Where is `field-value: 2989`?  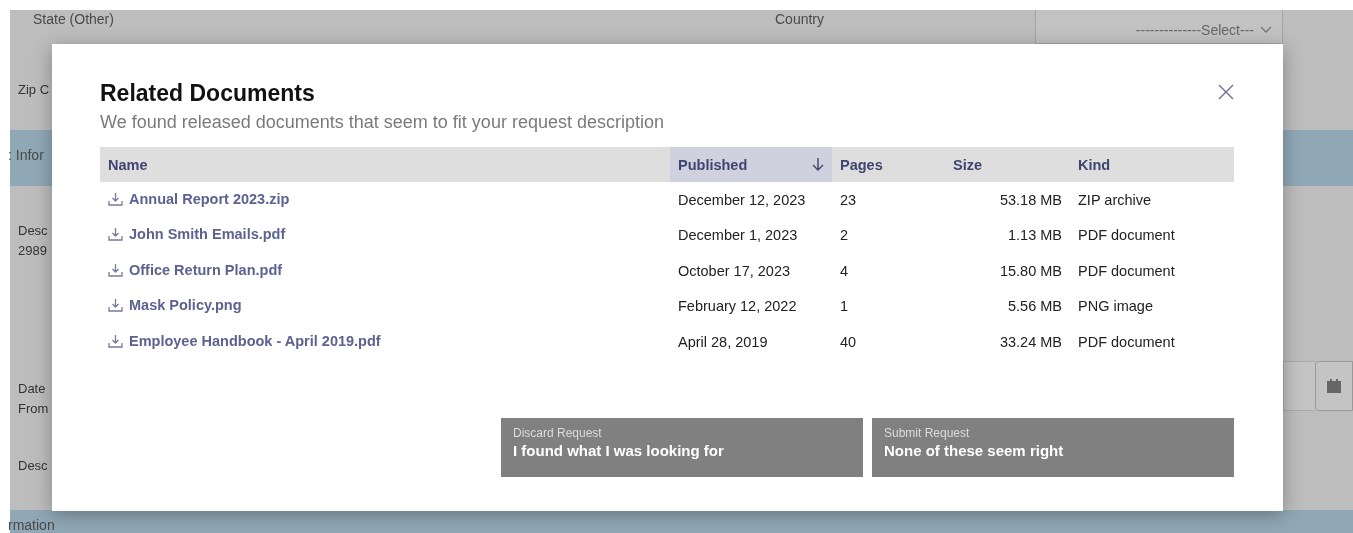 field-value: 2989 is located at coordinates (32, 251).